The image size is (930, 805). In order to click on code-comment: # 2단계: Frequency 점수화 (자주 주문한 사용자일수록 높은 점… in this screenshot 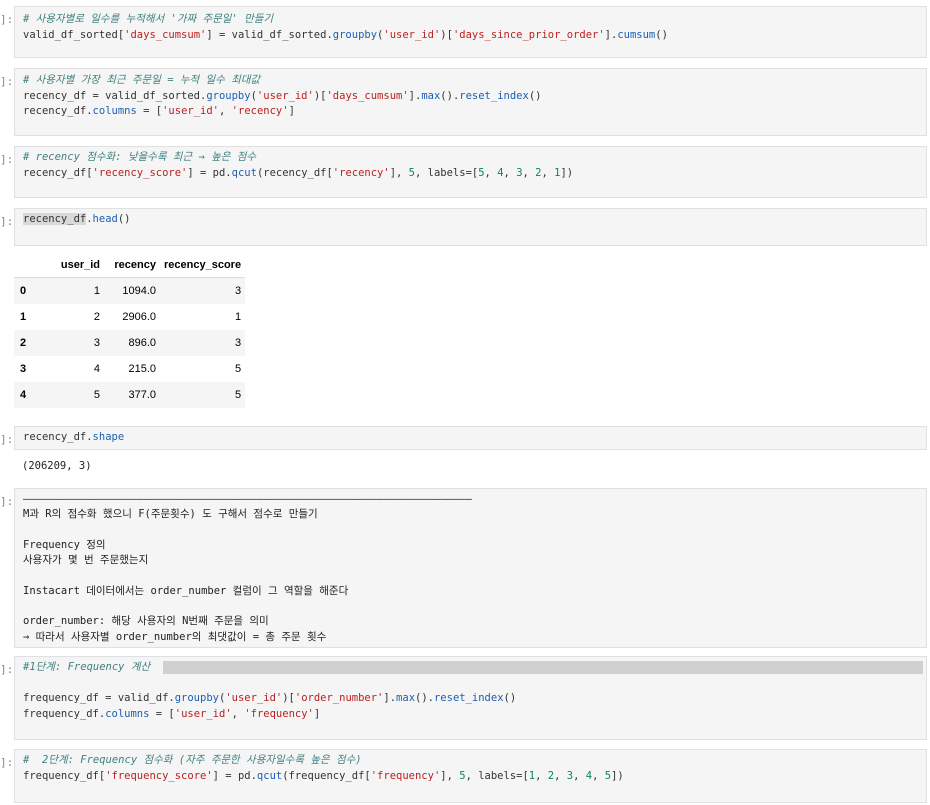, I will do `click(192, 760)`.